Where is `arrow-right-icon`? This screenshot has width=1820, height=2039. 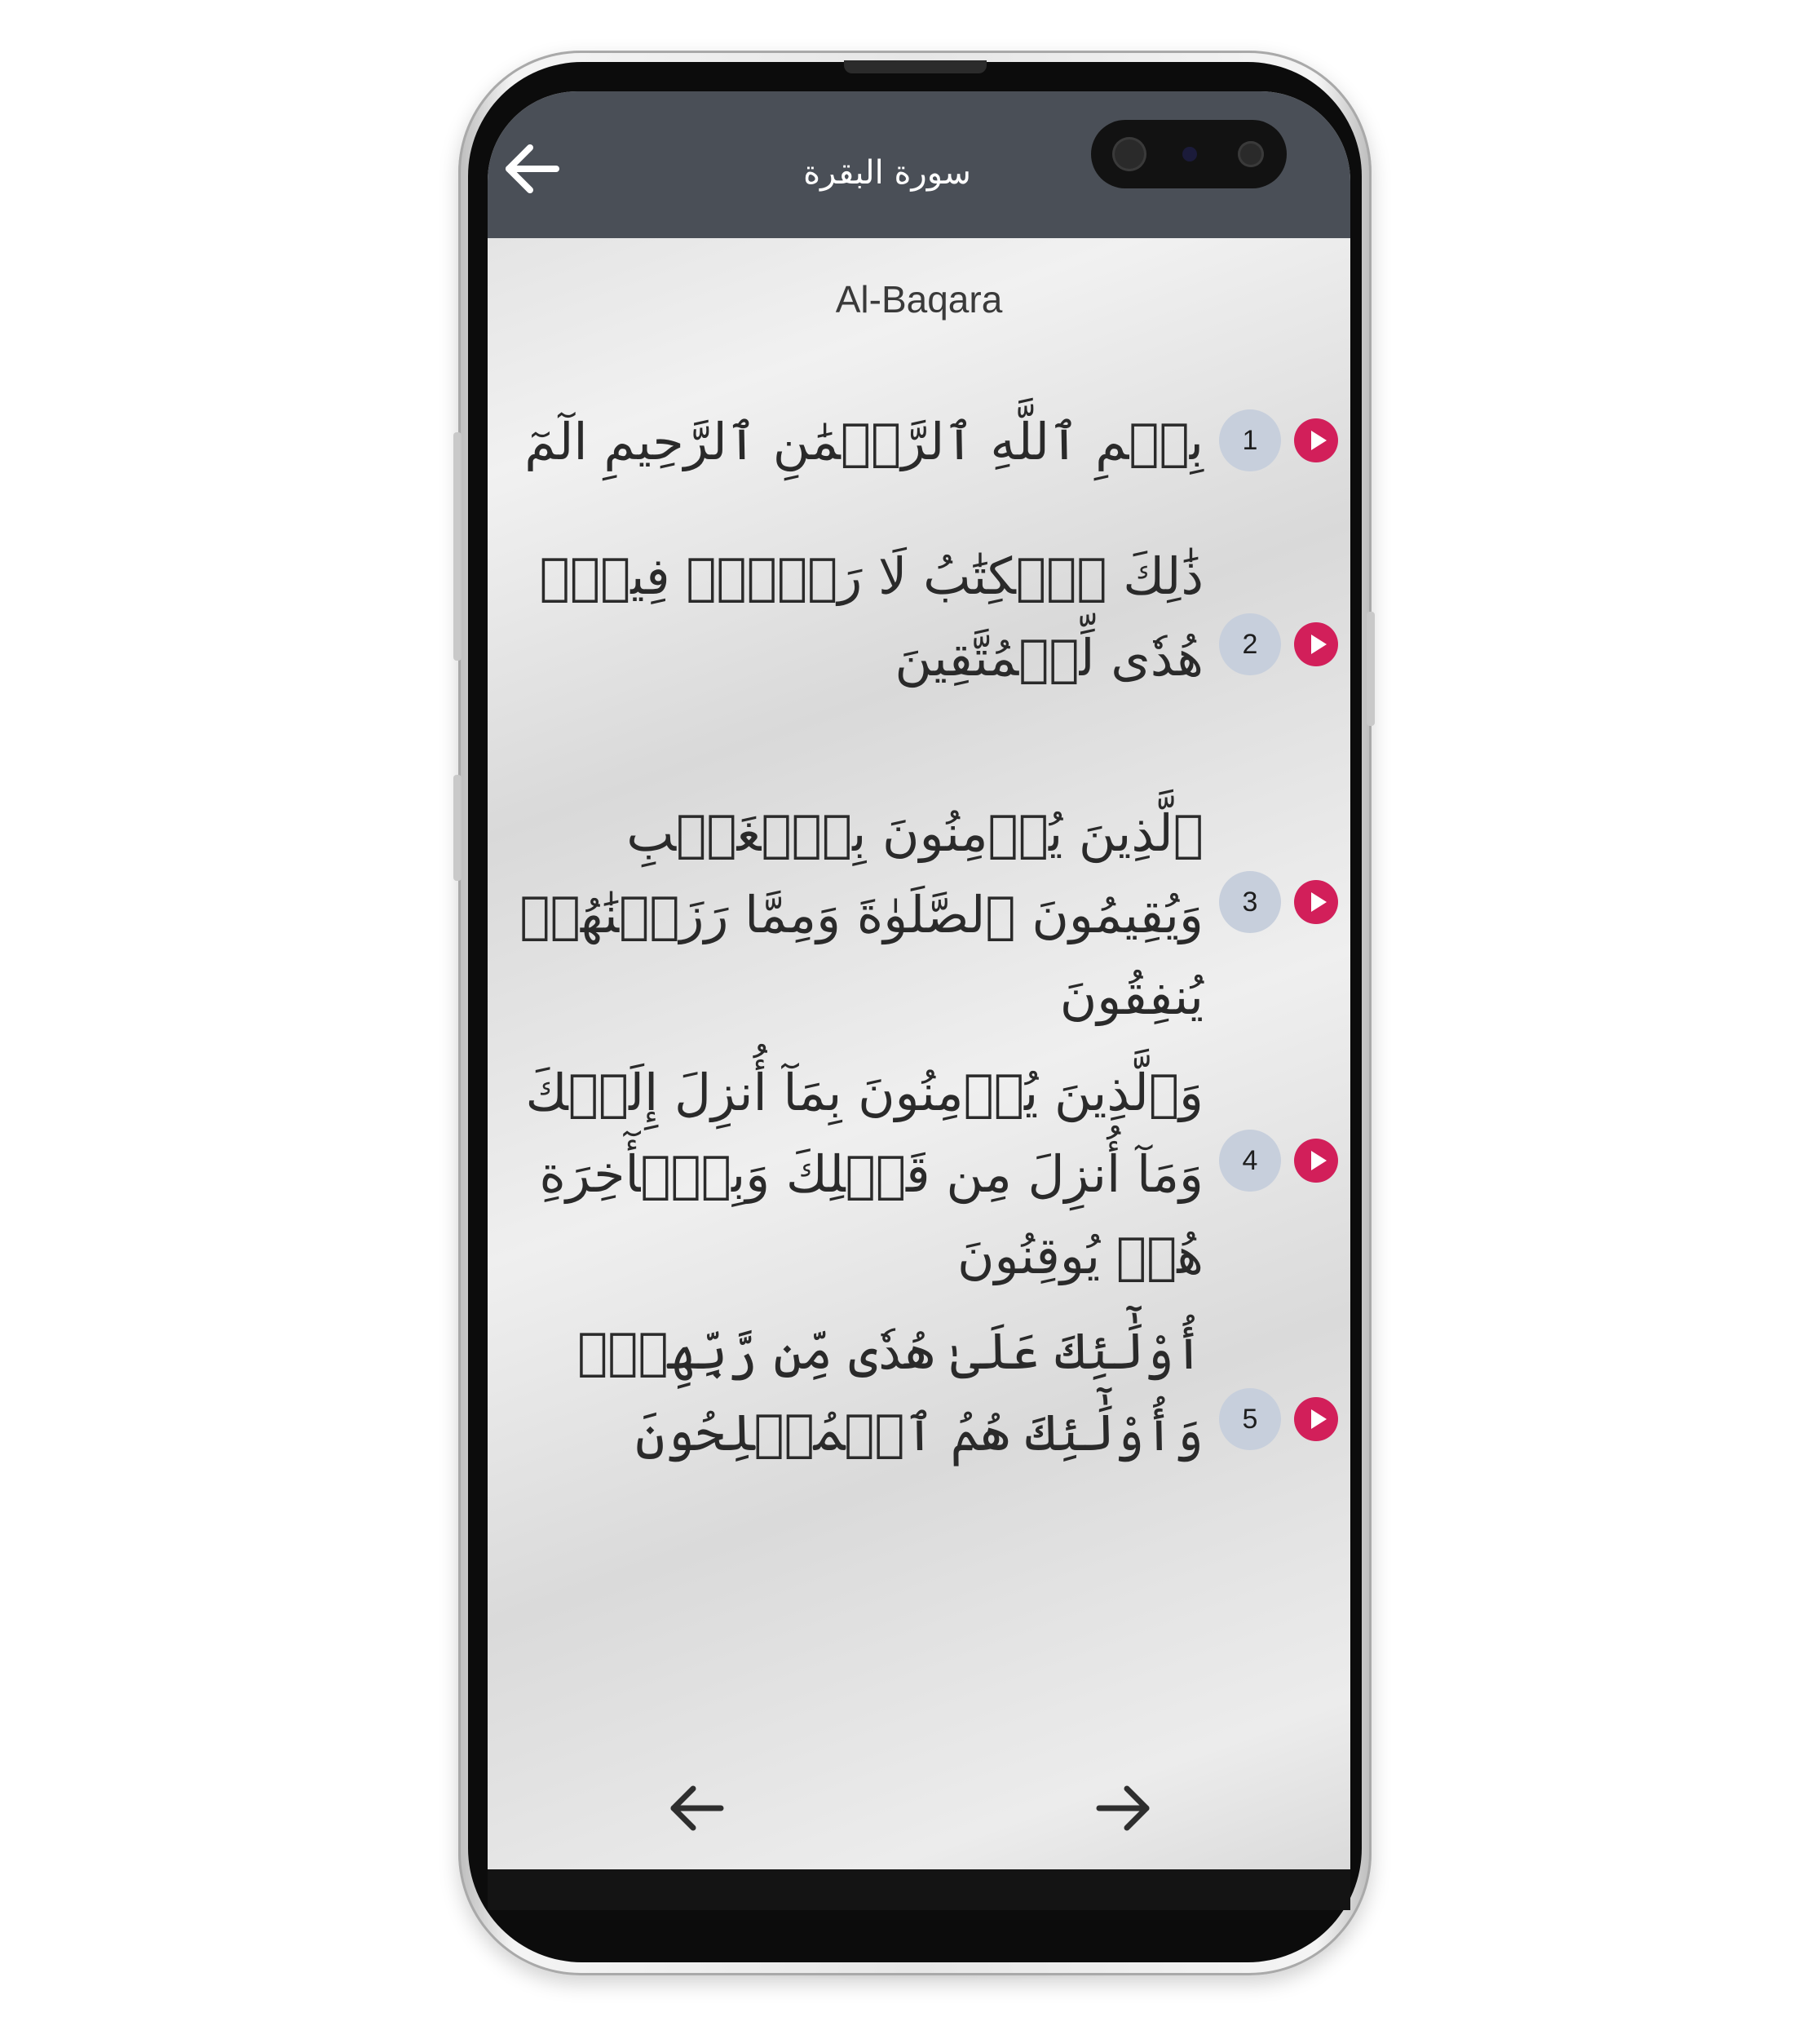
arrow-right-icon is located at coordinates (1123, 1808).